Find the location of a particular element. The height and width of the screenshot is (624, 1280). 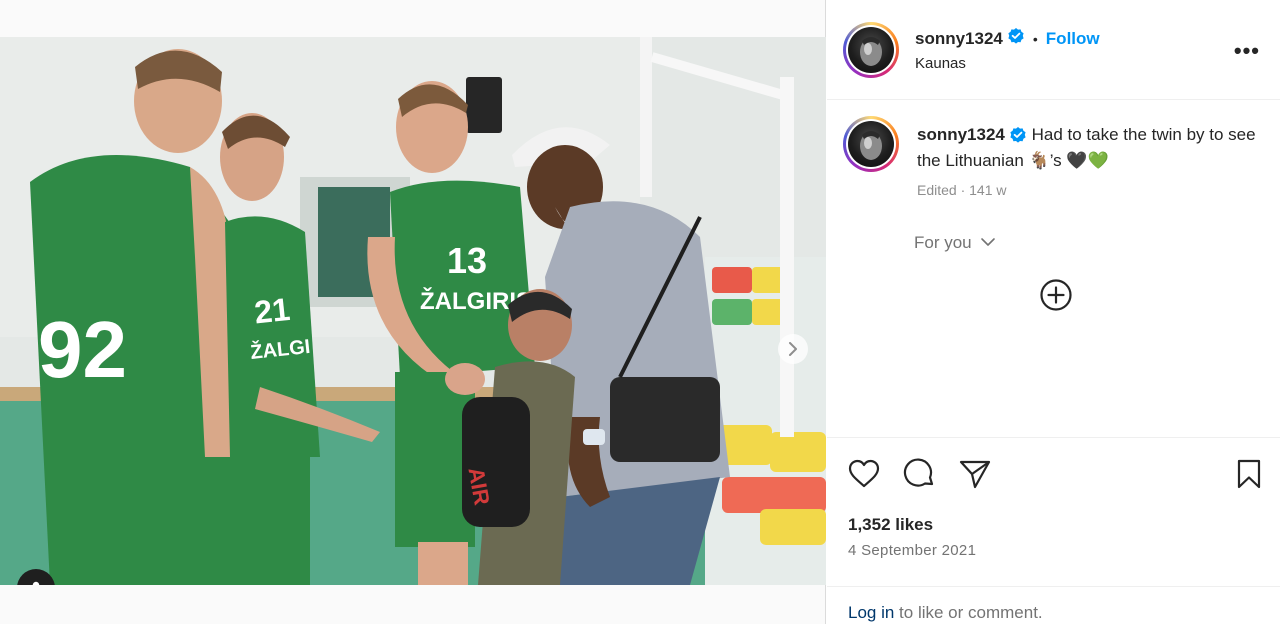

plus-circle-icon is located at coordinates (1056, 295).